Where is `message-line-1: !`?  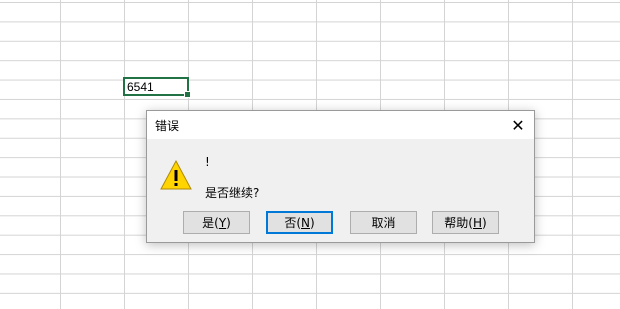 message-line-1: ! is located at coordinates (207, 162).